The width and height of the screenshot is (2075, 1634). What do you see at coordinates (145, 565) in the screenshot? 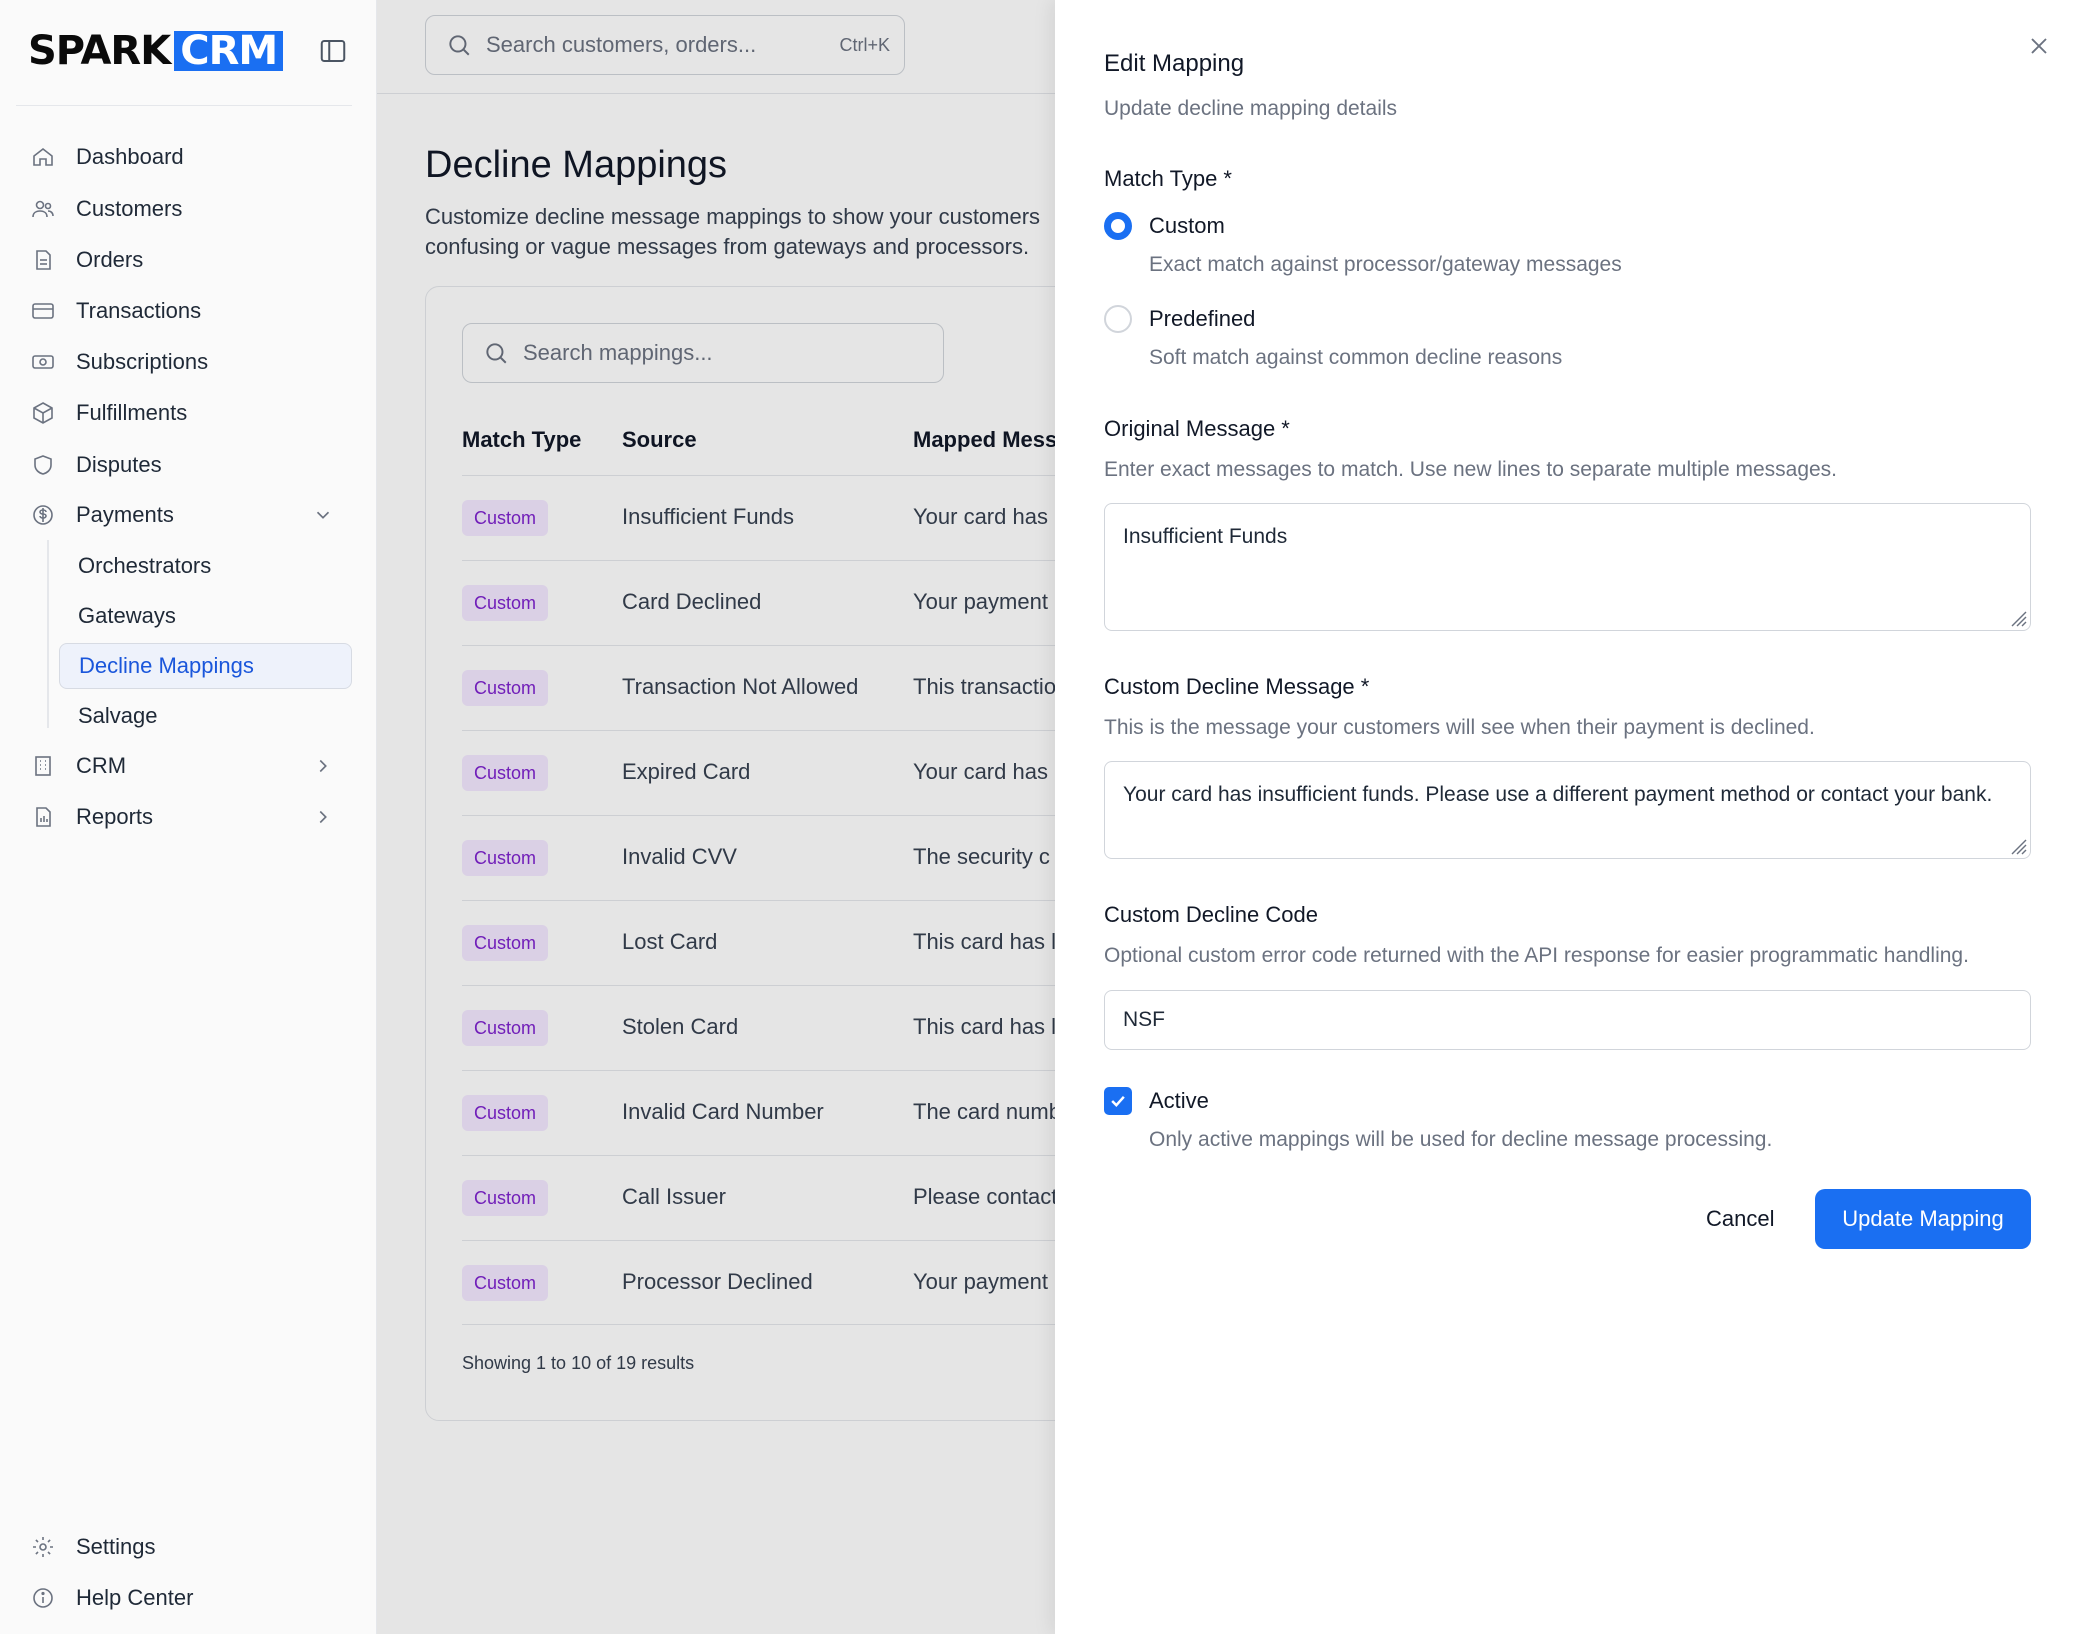
I see `subitem-label: Orchestrators` at bounding box center [145, 565].